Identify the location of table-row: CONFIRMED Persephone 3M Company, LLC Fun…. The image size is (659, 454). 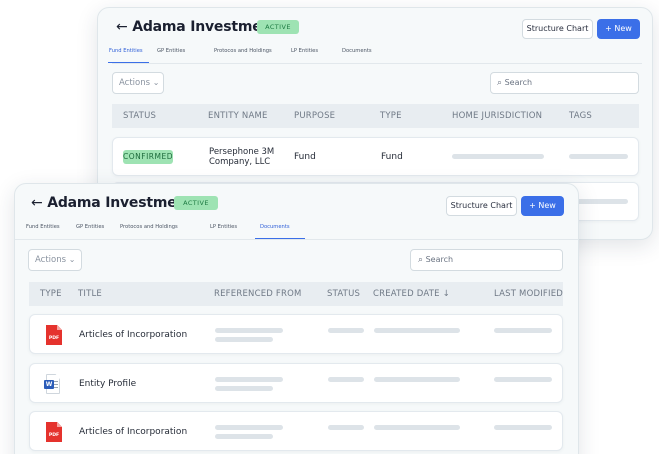
(375, 156).